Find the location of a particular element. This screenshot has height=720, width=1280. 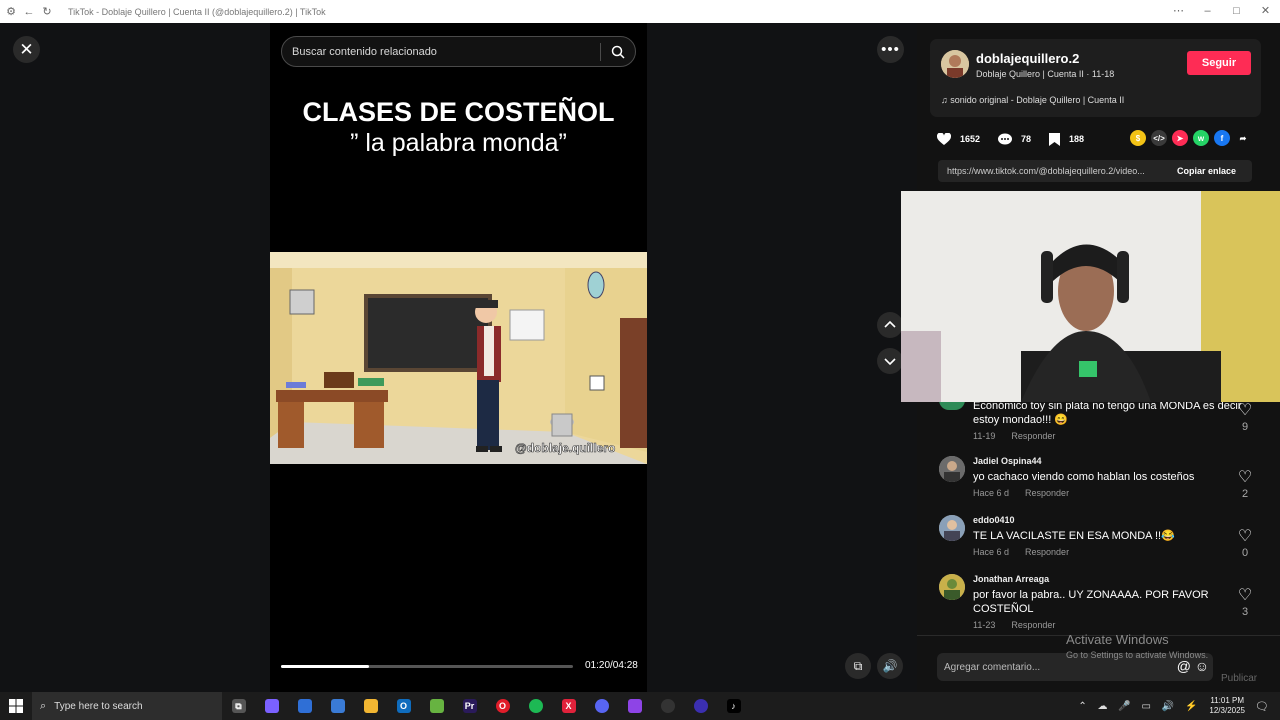

floating-player-button: ⧉ is located at coordinates (858, 666).